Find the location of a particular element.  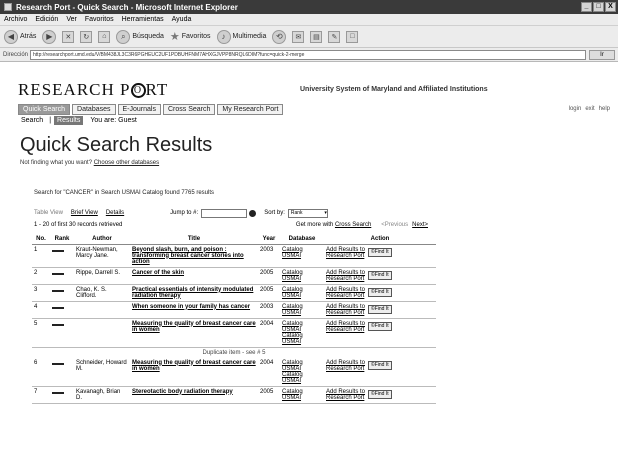

history-icon: ⟲ is located at coordinates (279, 36).